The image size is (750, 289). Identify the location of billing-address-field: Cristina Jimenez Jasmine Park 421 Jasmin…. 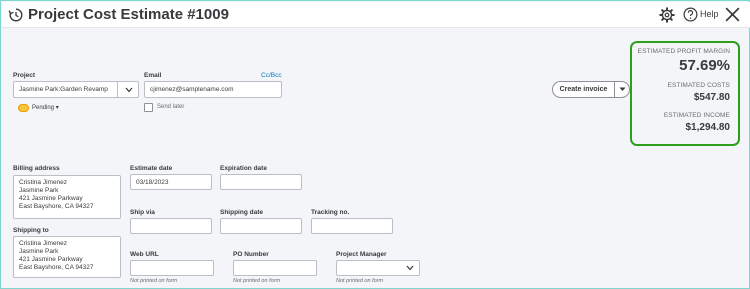
(67, 197).